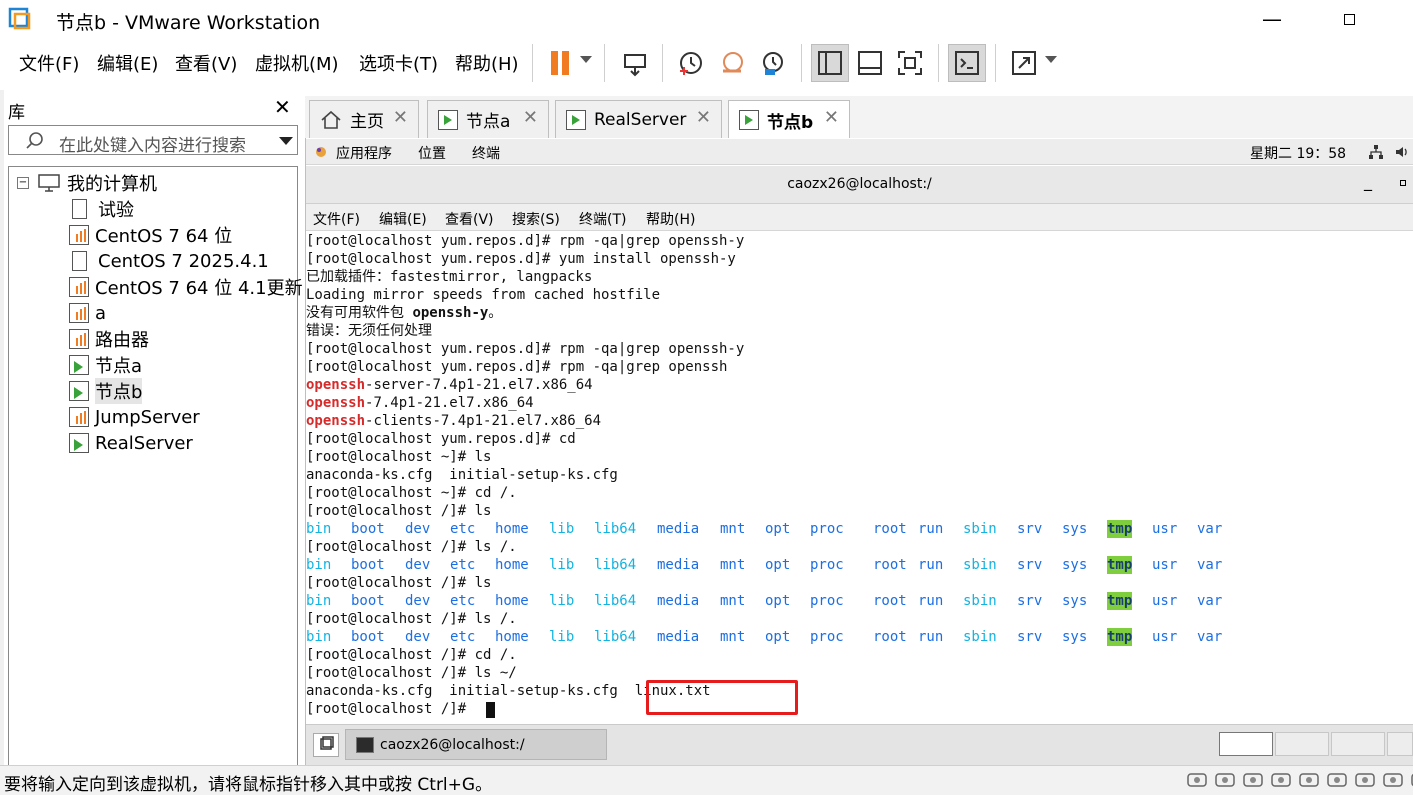 This screenshot has width=1413, height=795. Describe the element at coordinates (1225, 780) in the screenshot. I see `cdrom-icon` at that location.